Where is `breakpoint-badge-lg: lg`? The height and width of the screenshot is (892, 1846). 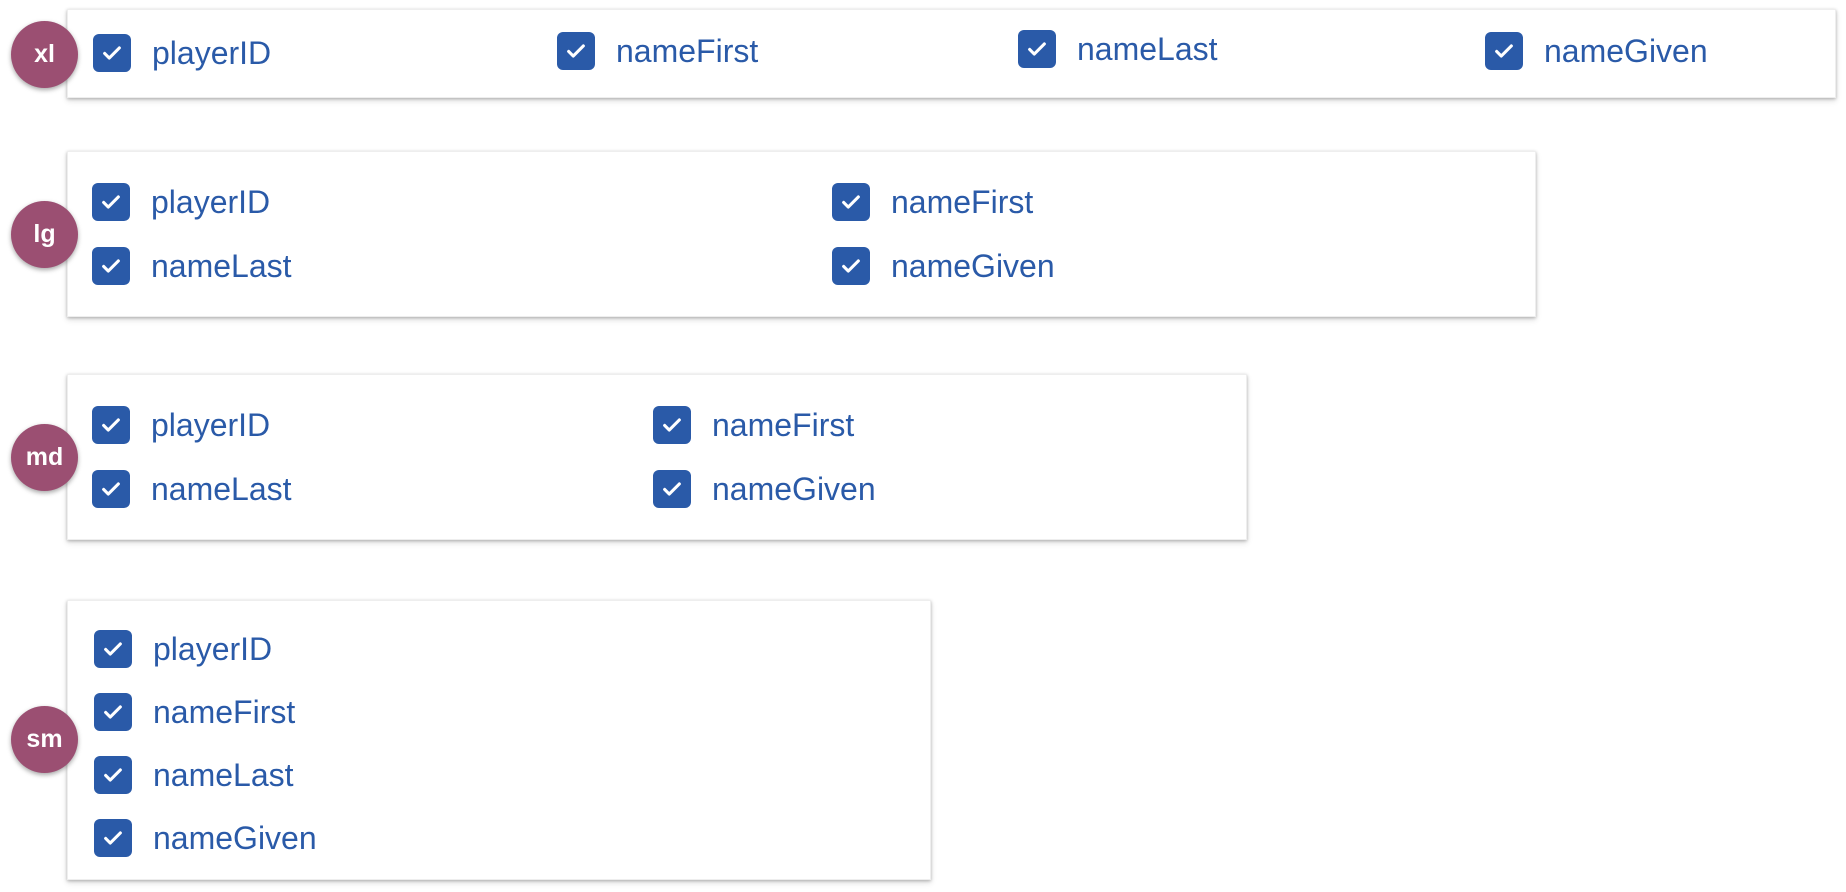 breakpoint-badge-lg: lg is located at coordinates (44, 234).